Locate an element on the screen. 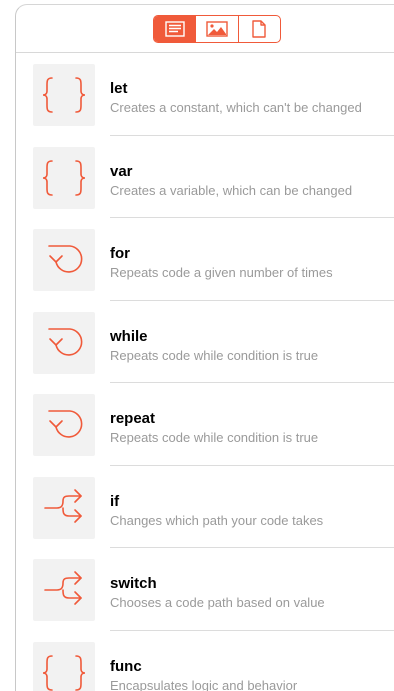  snippet-item-if: if Changes which path your code takes is located at coordinates (205, 507).